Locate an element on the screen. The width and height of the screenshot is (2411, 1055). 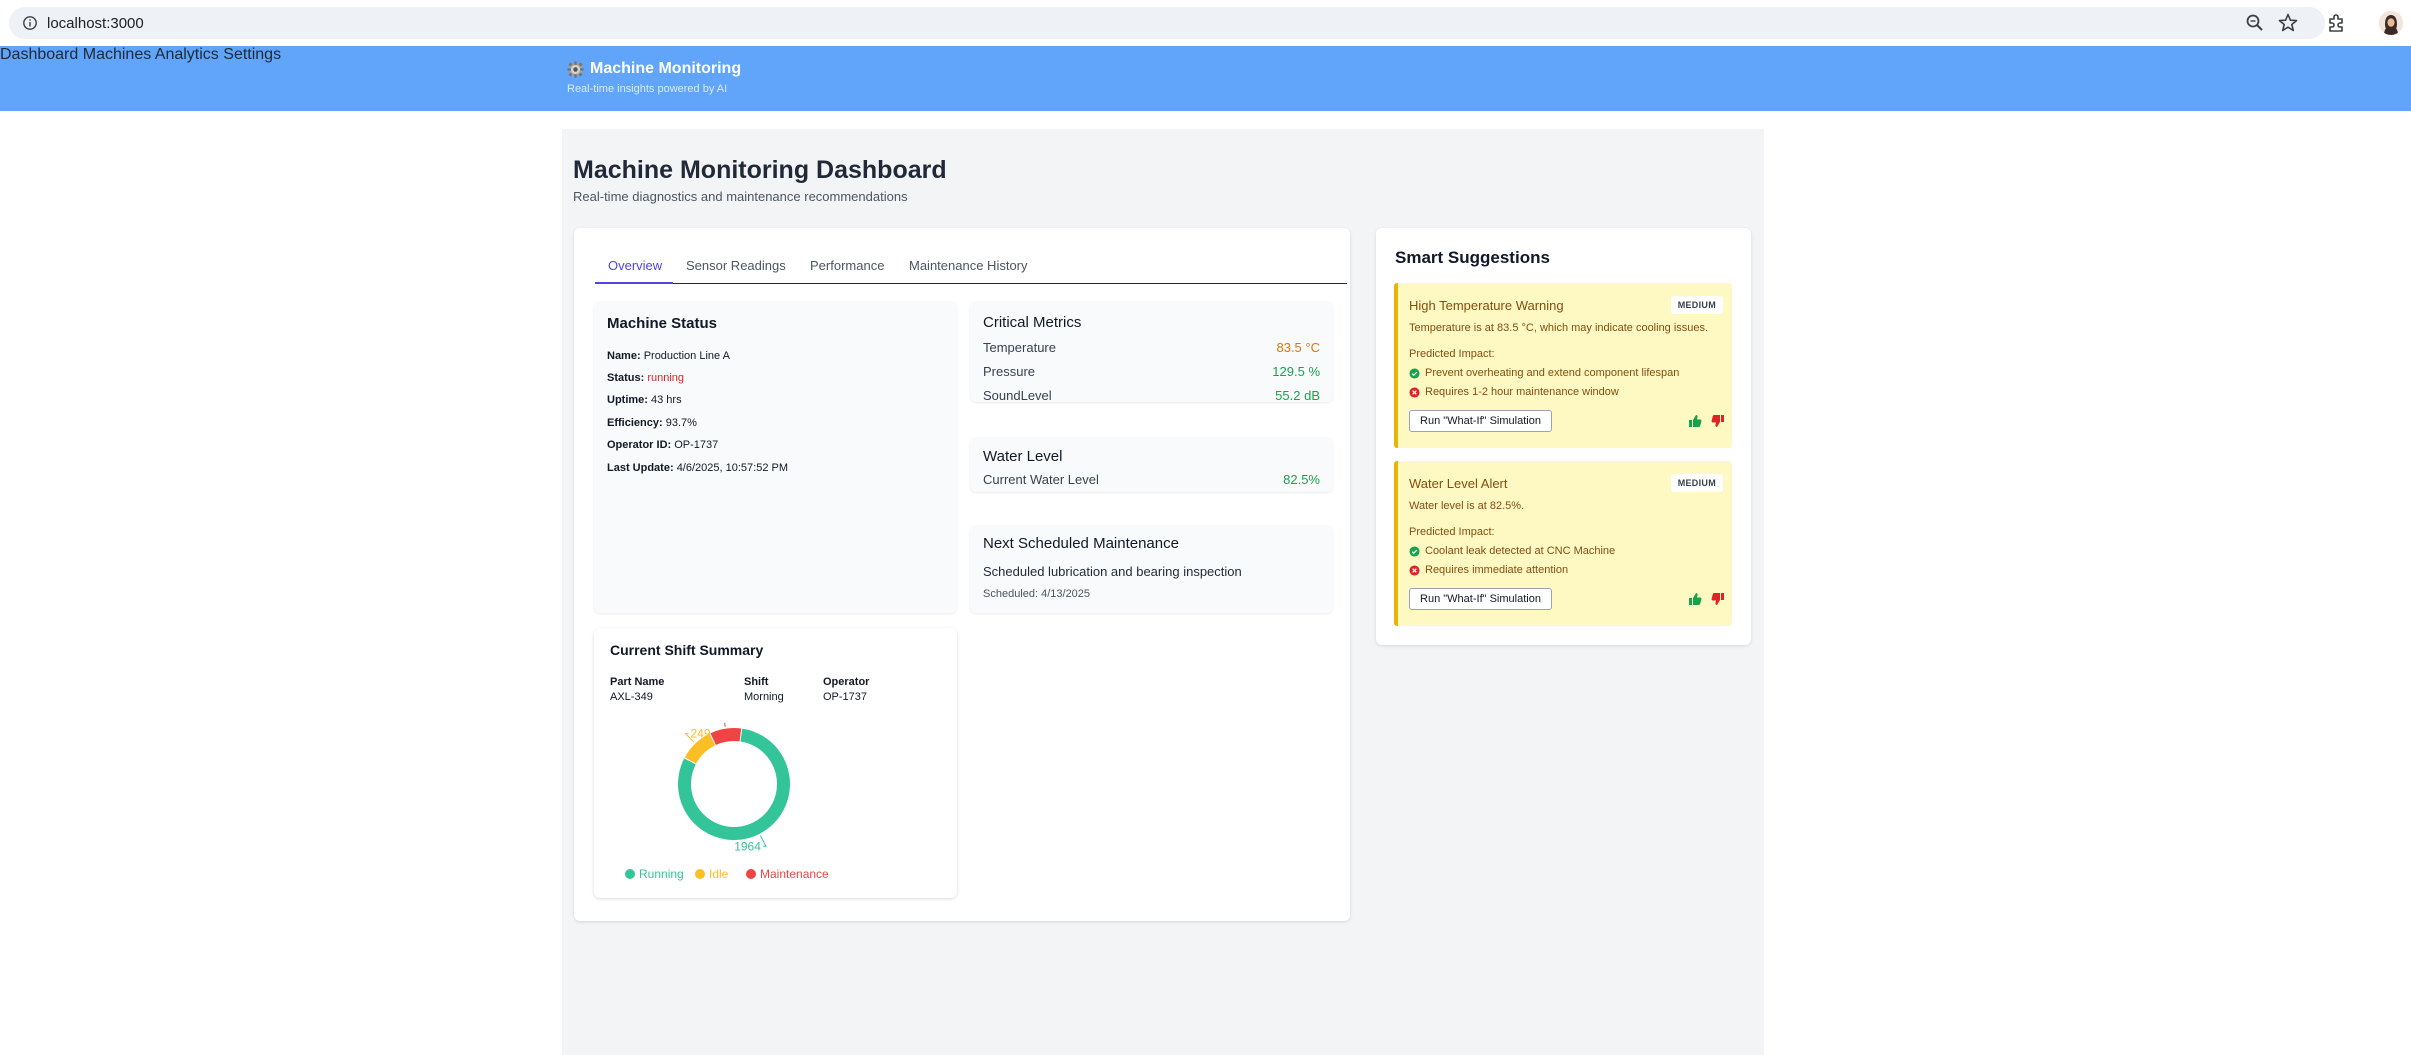
status-row-uptime: Uptime: 43 hrs is located at coordinates (644, 400).